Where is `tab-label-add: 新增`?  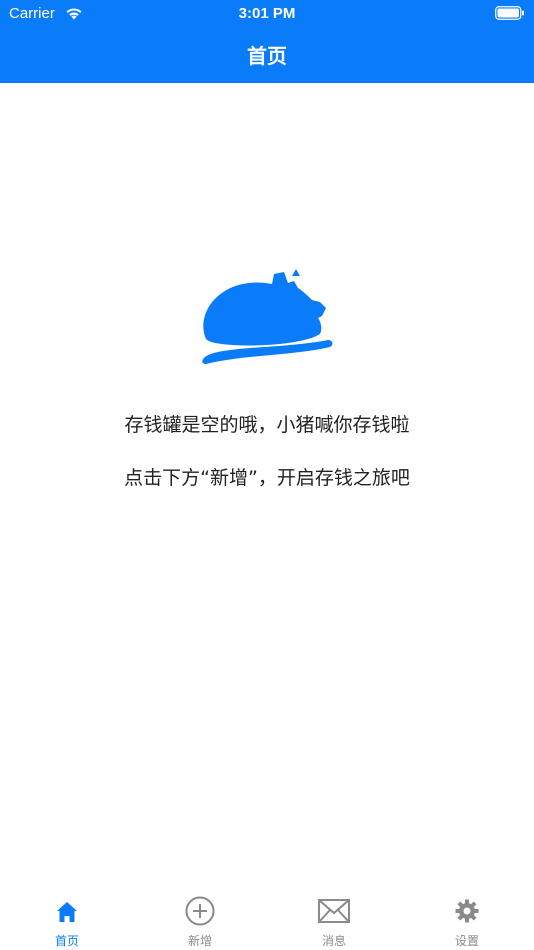
tab-label-add: 新增 is located at coordinates (199, 941).